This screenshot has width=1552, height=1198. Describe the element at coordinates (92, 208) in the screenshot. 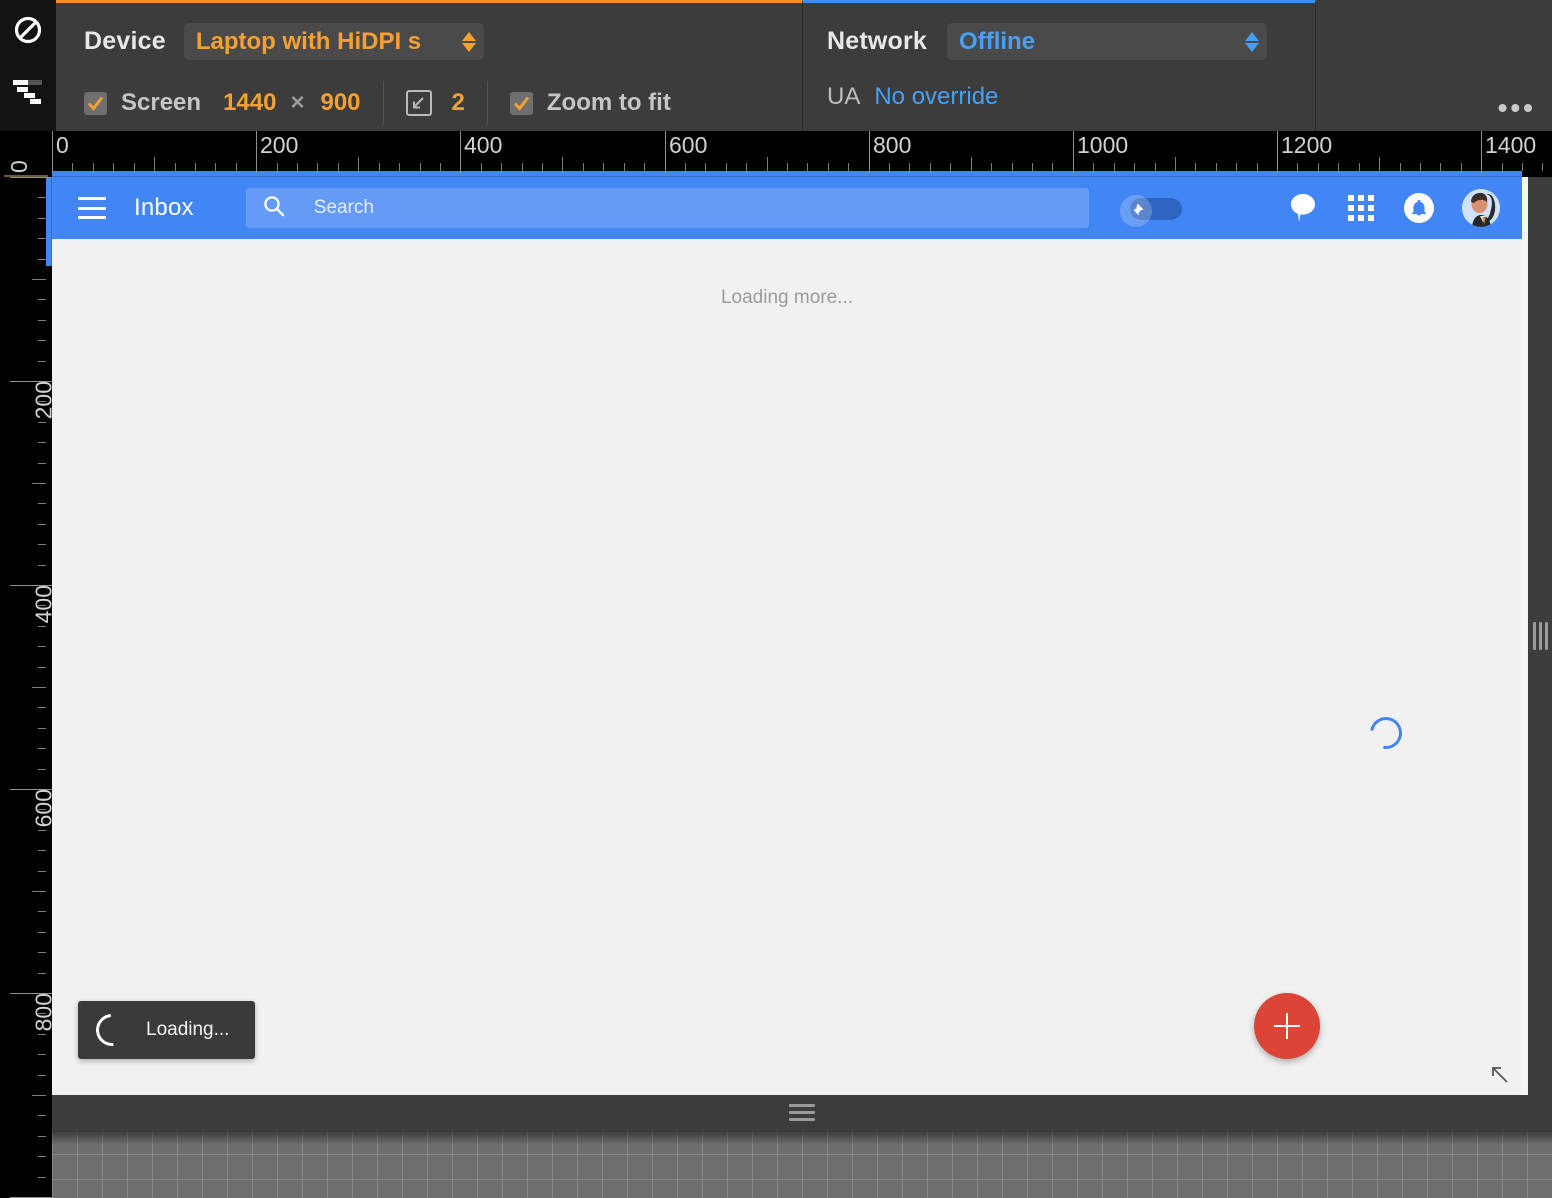

I see `hamburger-menu-icon` at that location.